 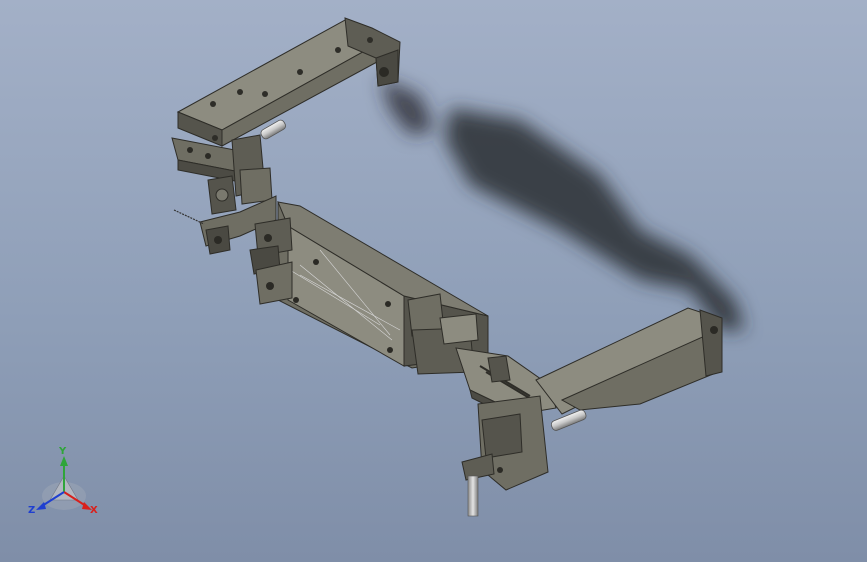 I want to click on triad-y-label: Y, so click(x=63, y=451).